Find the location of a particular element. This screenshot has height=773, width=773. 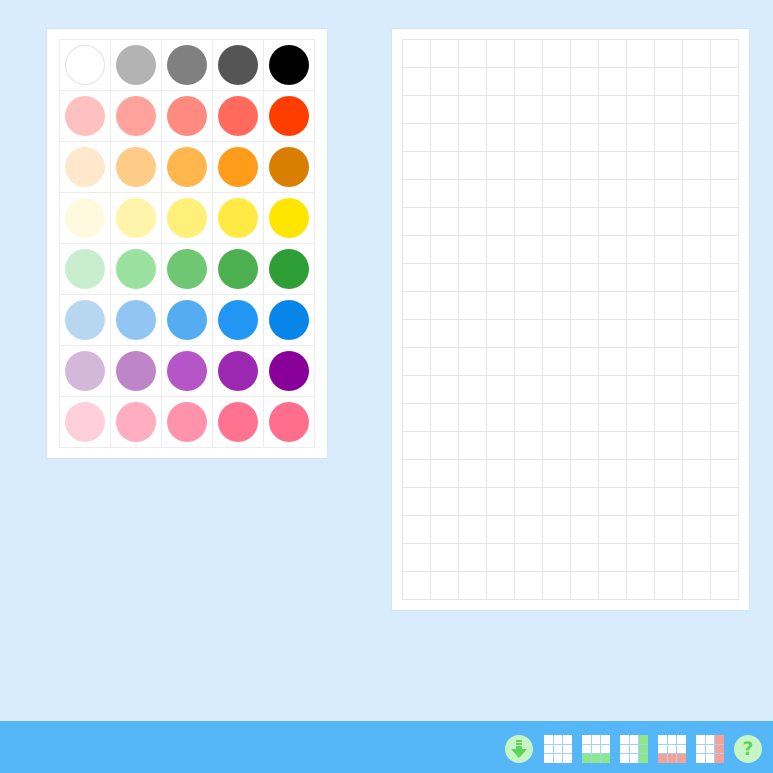

grid-add-column-button is located at coordinates (634, 749).